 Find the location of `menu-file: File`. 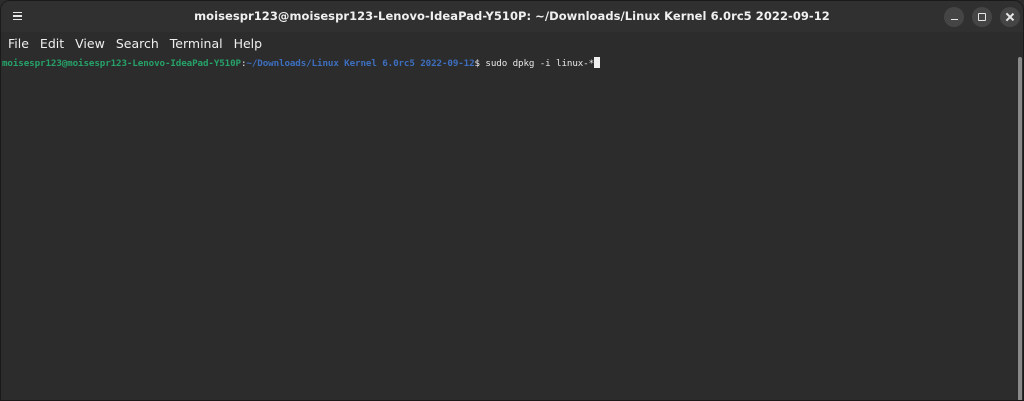

menu-file: File is located at coordinates (18, 43).